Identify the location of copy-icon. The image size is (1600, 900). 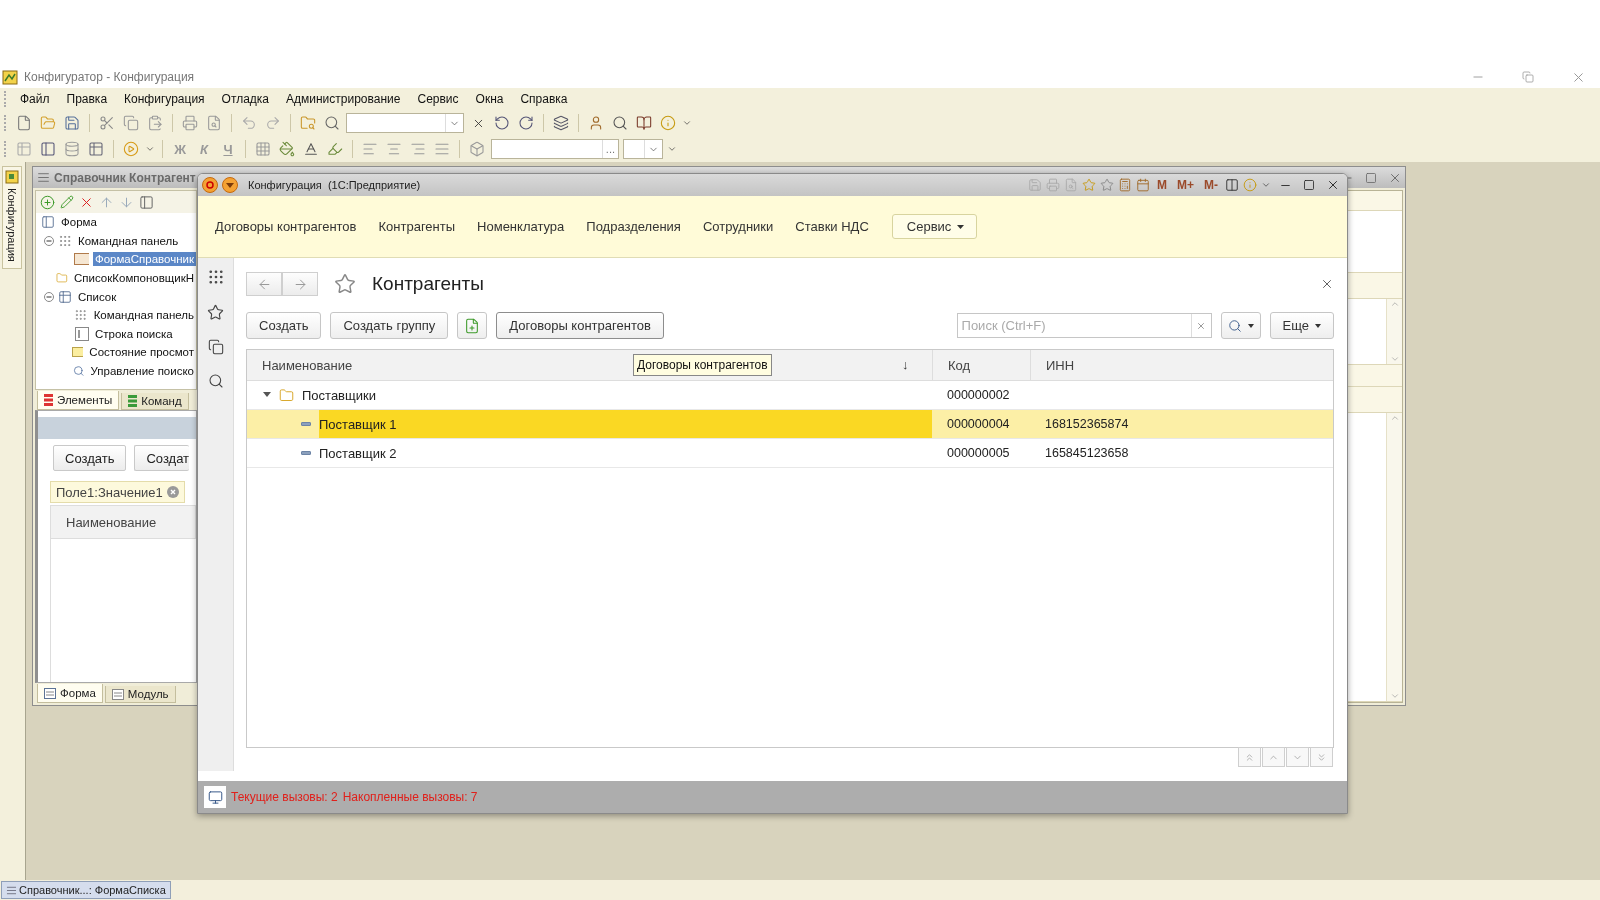
(131, 123).